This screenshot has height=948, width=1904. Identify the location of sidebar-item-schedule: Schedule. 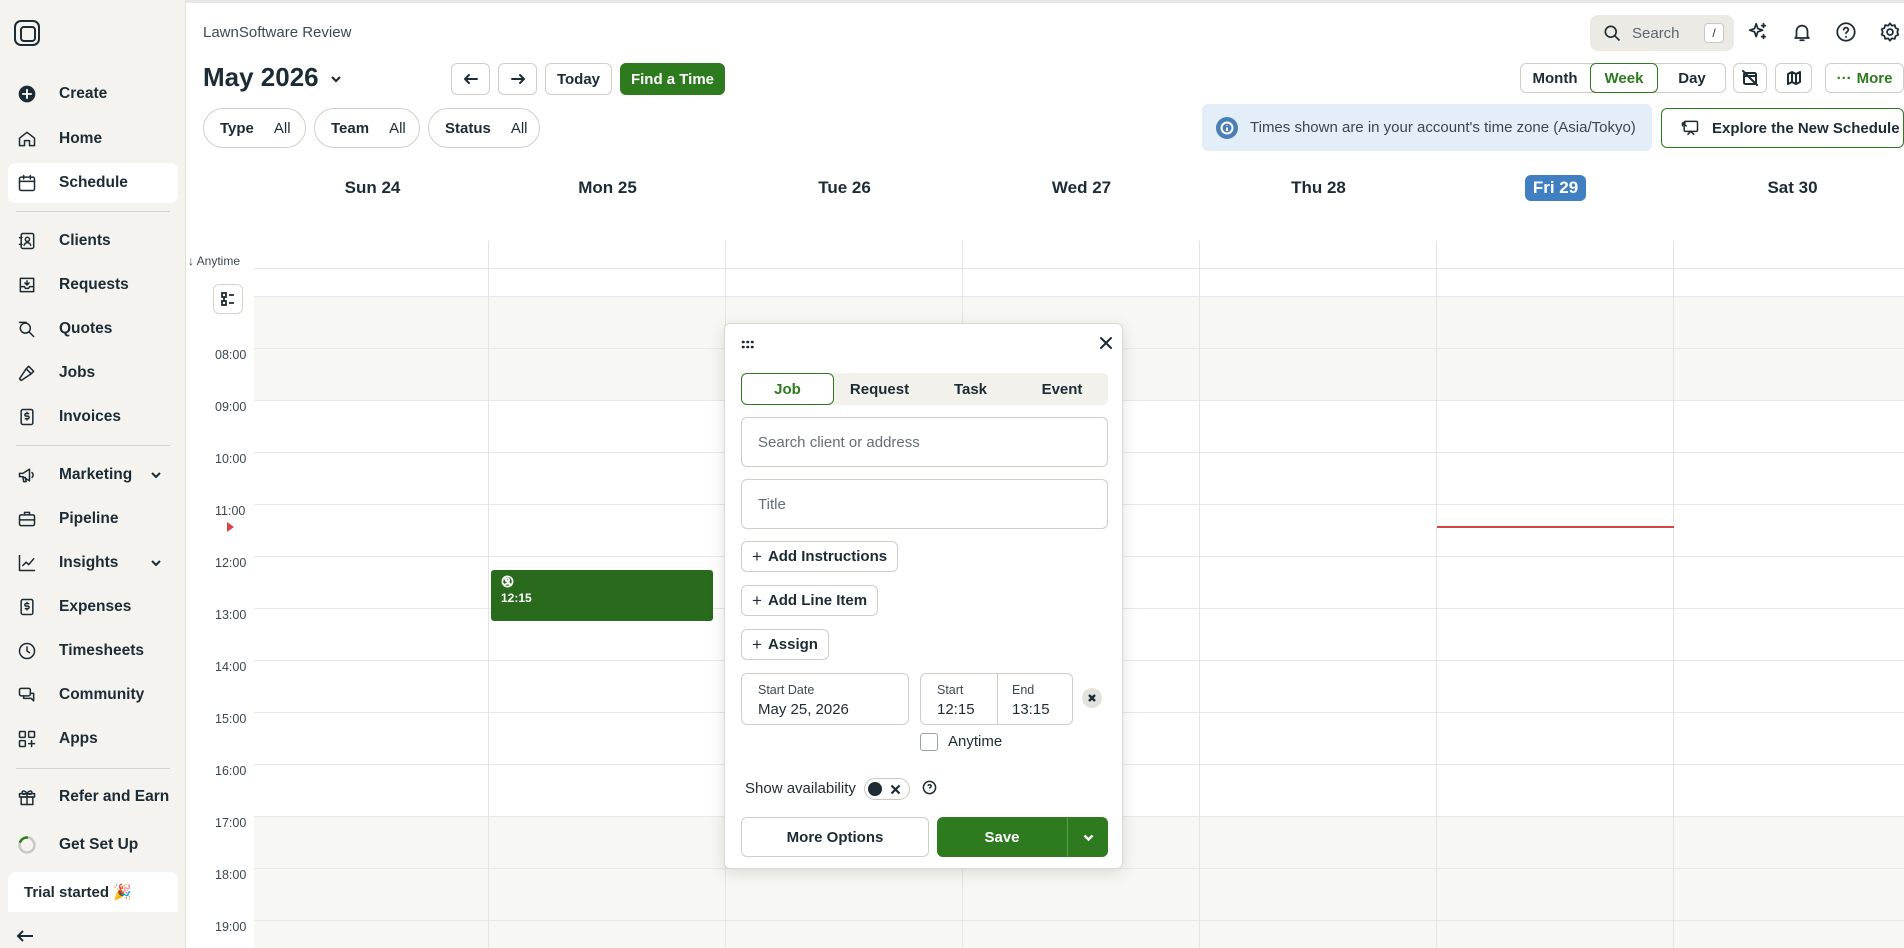
(93, 183).